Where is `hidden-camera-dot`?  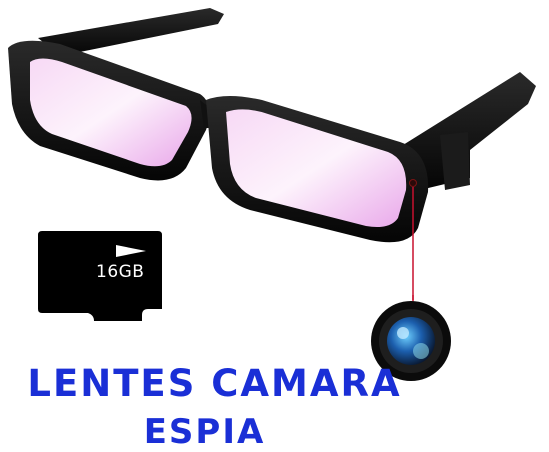 hidden-camera-dot is located at coordinates (413, 183).